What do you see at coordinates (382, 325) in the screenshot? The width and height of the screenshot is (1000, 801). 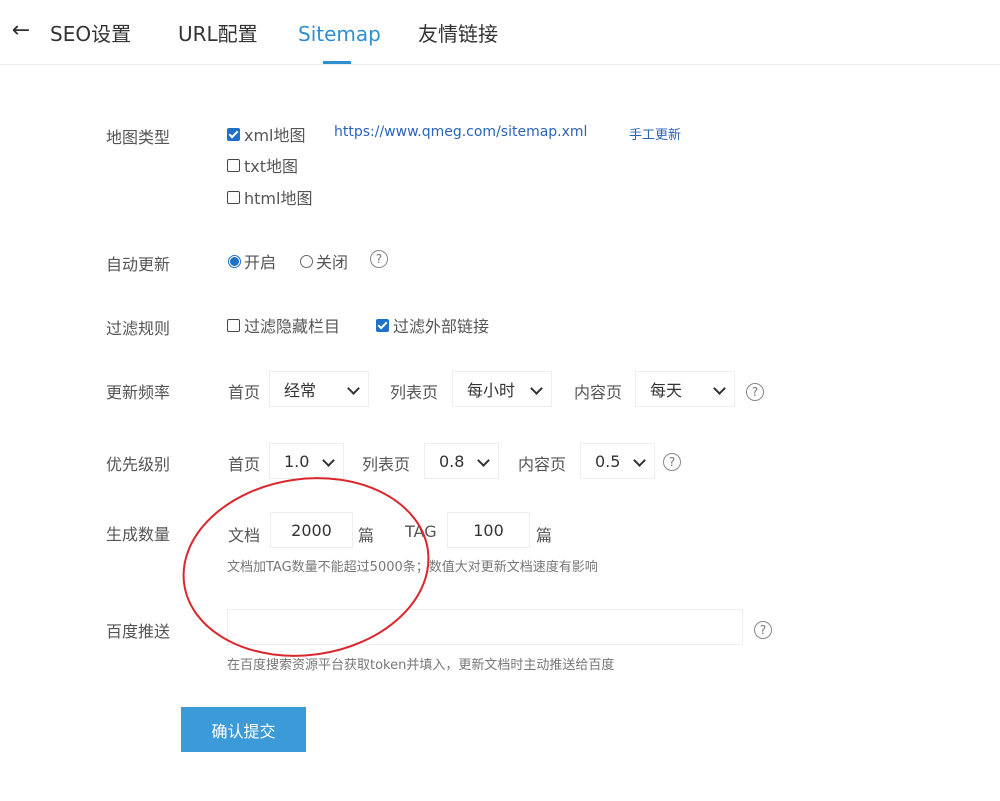 I see `filter-external-links-checkbox` at bounding box center [382, 325].